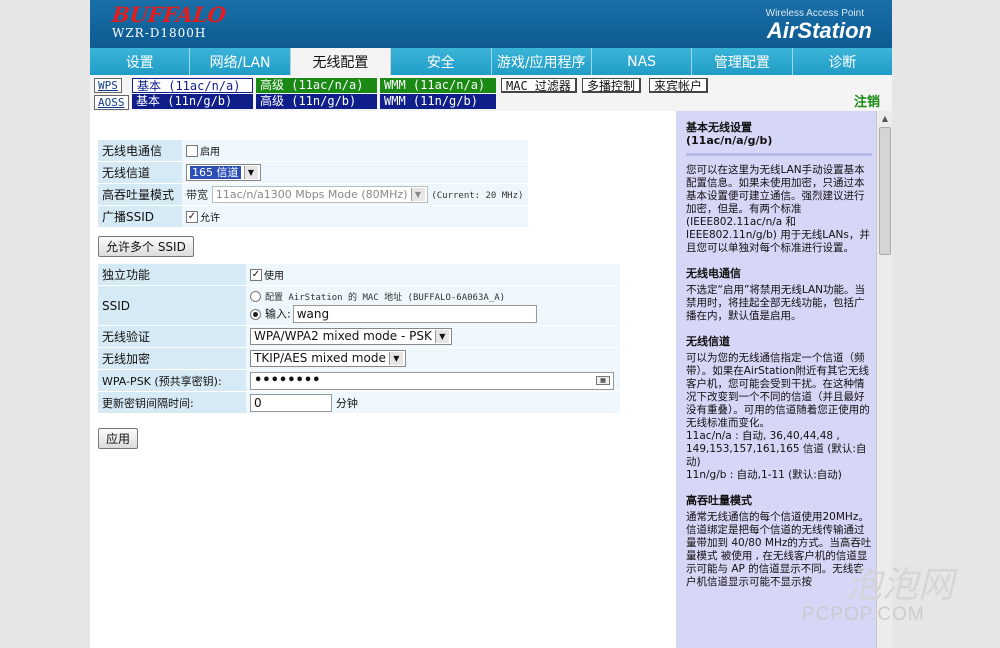 The height and width of the screenshot is (648, 1000). I want to click on enc-label: 无线加密, so click(172, 359).